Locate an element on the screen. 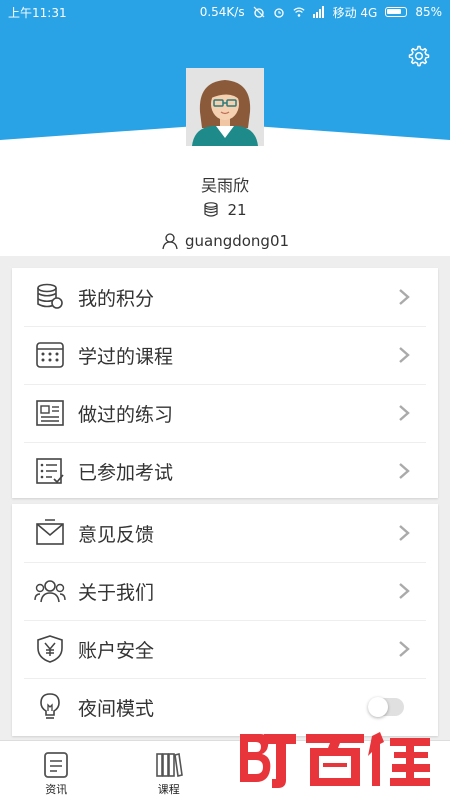 This screenshot has width=450, height=800. battery-level: 85% is located at coordinates (428, 12).